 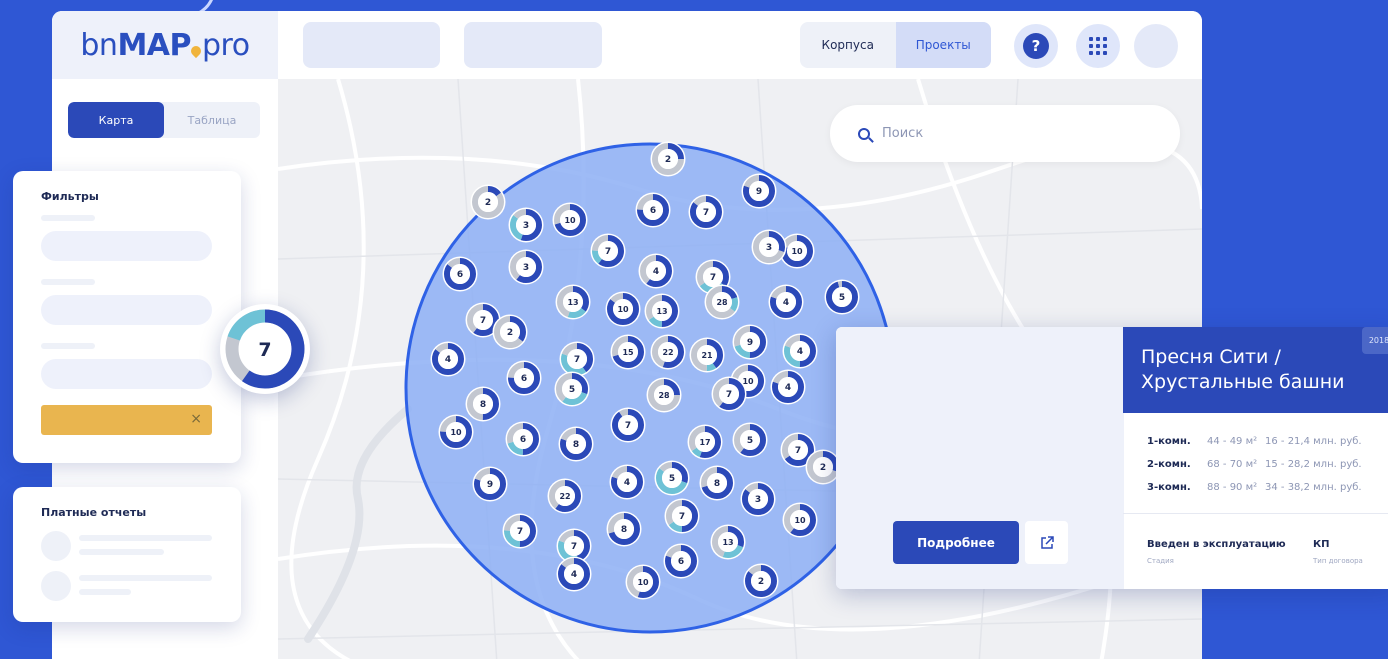 I want to click on apt-area: 44 - 49 м², so click(x=1232, y=441).